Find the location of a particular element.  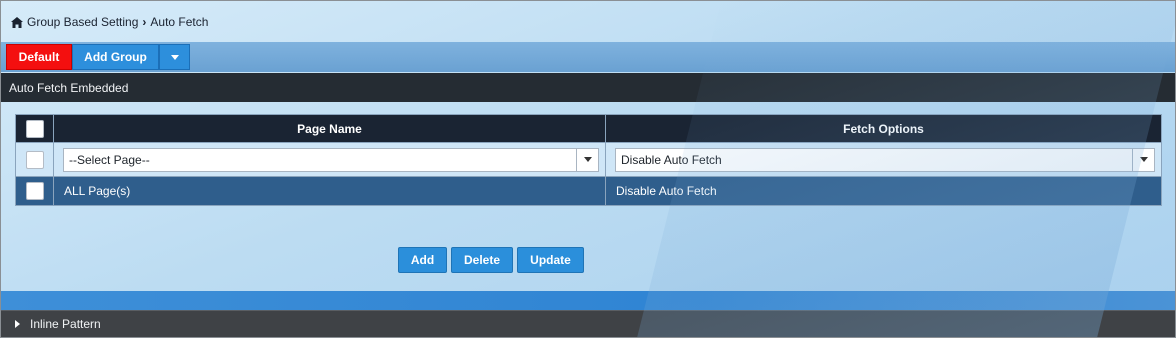

breadcrumb: Group Based Setting › Auto Fetch is located at coordinates (109, 22).